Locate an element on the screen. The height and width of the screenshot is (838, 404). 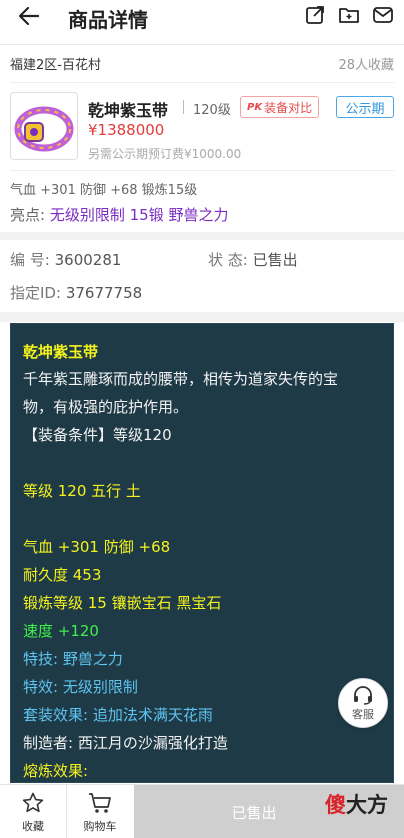
watermark: 傻大方 is located at coordinates (356, 804).